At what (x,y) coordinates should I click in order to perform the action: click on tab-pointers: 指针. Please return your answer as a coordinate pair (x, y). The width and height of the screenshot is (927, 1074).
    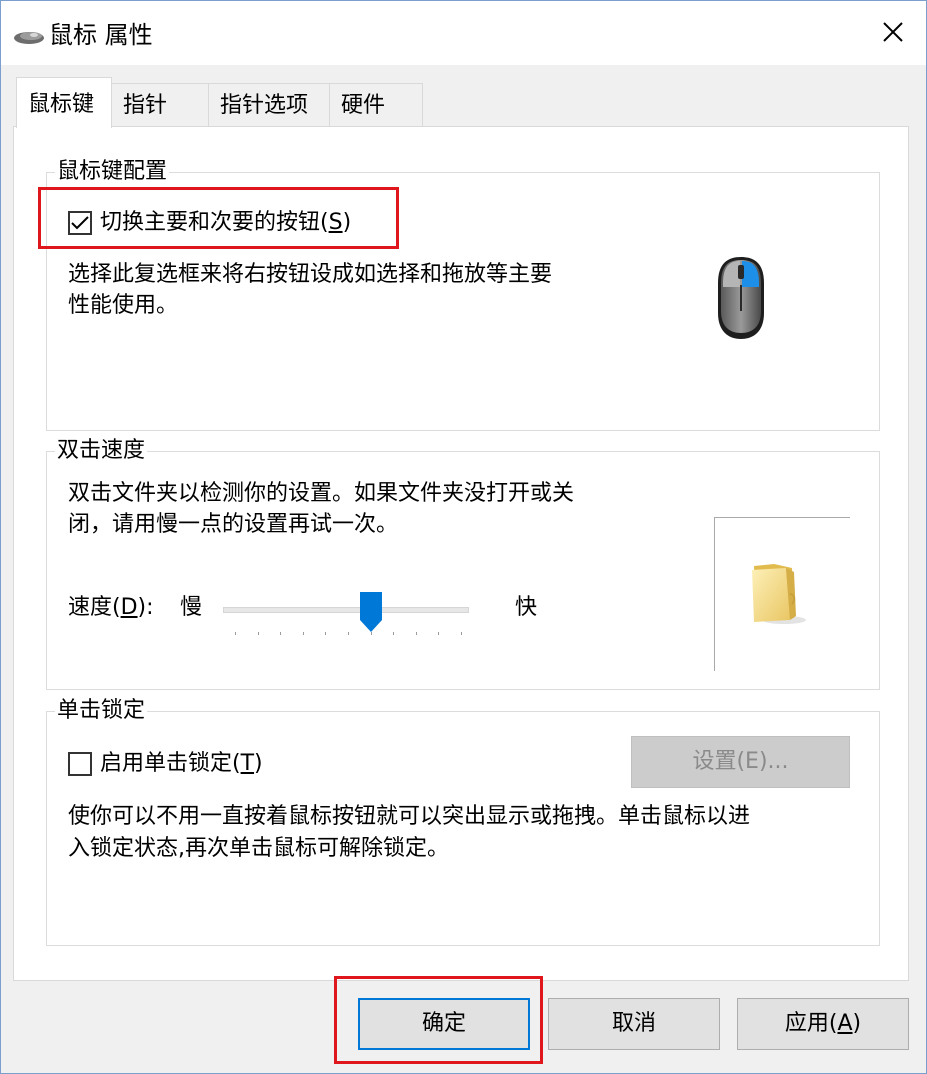
    Looking at the image, I should click on (160, 105).